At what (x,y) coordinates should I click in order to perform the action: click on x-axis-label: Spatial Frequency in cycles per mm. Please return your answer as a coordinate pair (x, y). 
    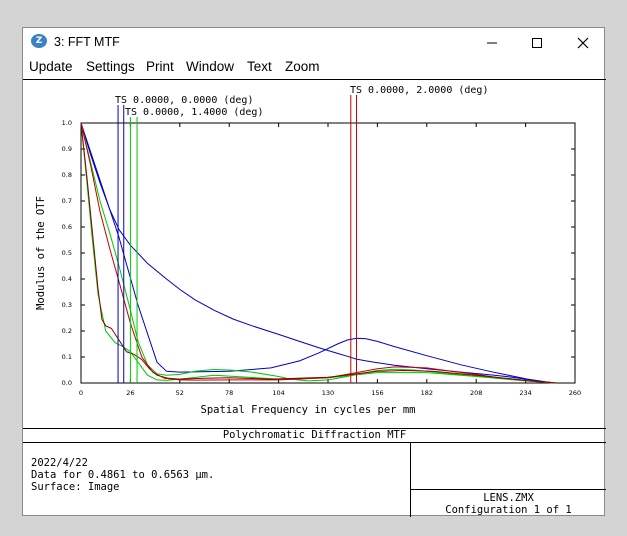
    Looking at the image, I should click on (308, 410).